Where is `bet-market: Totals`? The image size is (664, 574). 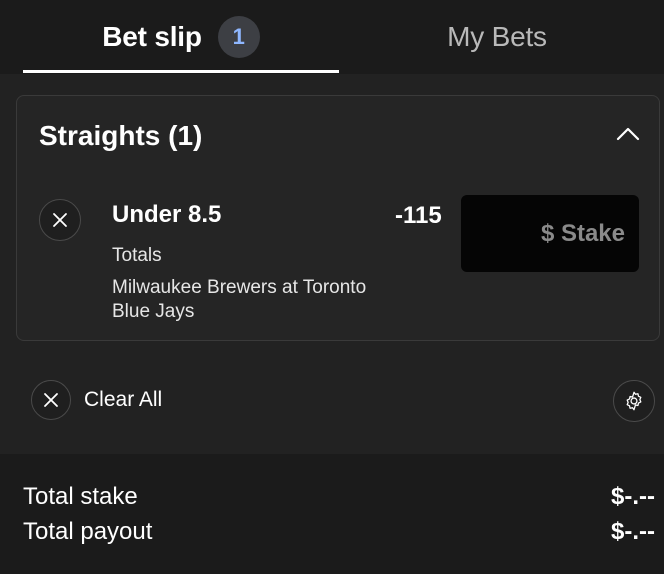 bet-market: Totals is located at coordinates (137, 255).